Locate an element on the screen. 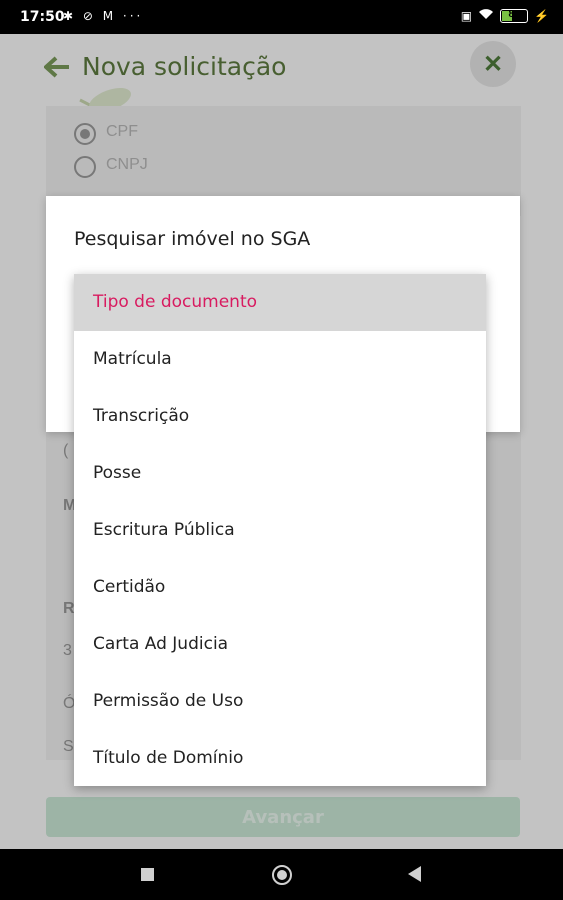 The height and width of the screenshot is (900, 563). back-triangle-icon is located at coordinates (414, 874).